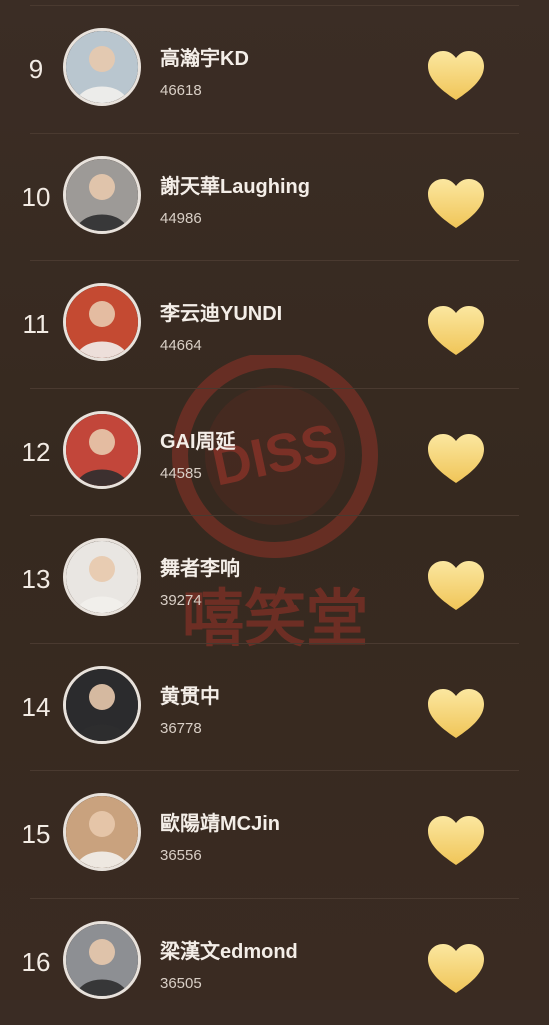 This screenshot has height=1025, width=549. I want to click on contestant-name: 高瀚宇KD, so click(204, 59).